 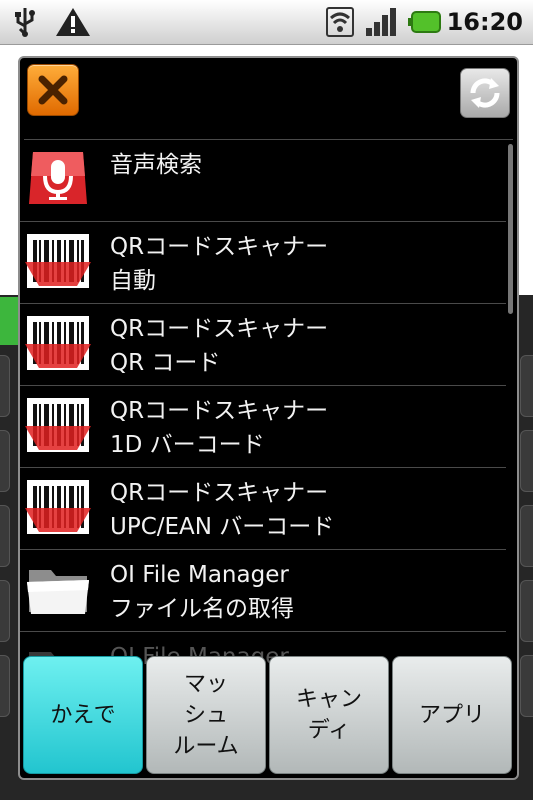 I want to click on item-subtitle: 自動, so click(x=133, y=281).